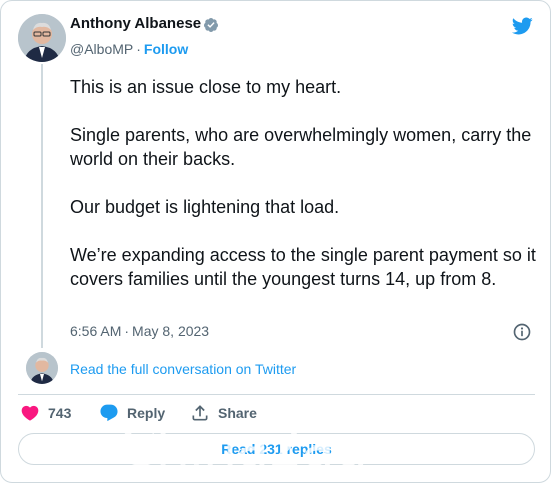 The height and width of the screenshot is (483, 551). What do you see at coordinates (96, 331) in the screenshot?
I see `tweet-time: 6:56 AM` at bounding box center [96, 331].